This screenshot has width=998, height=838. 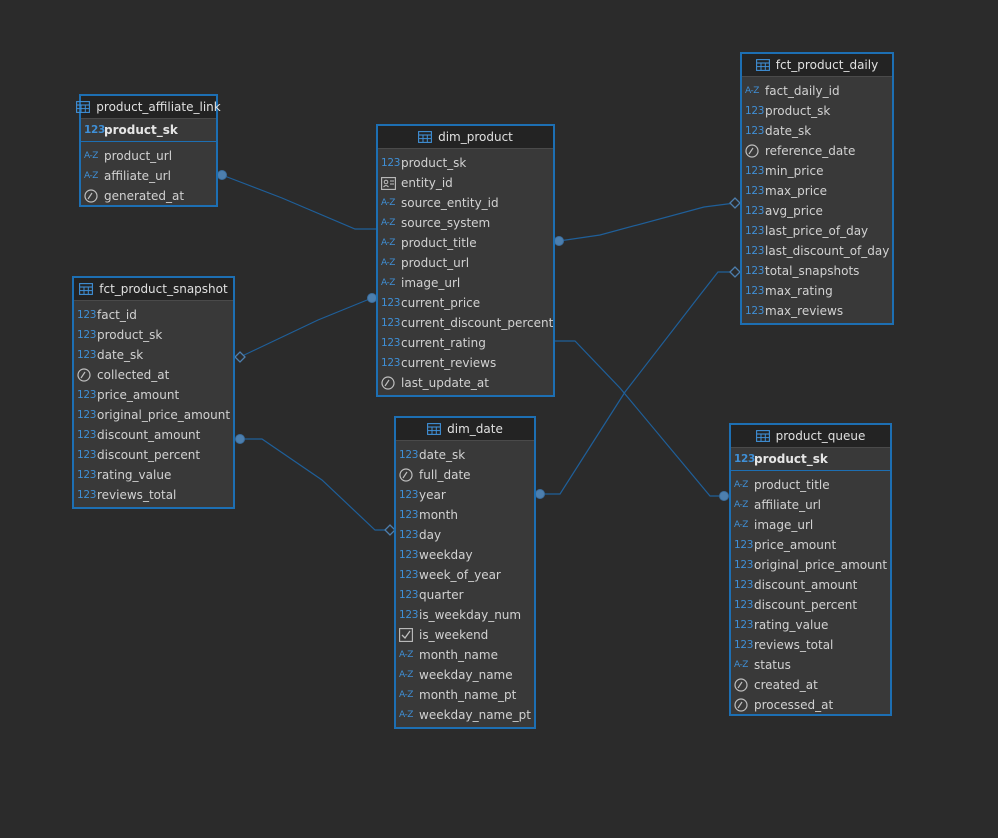 I want to click on column-row: processed_at, so click(x=810, y=705).